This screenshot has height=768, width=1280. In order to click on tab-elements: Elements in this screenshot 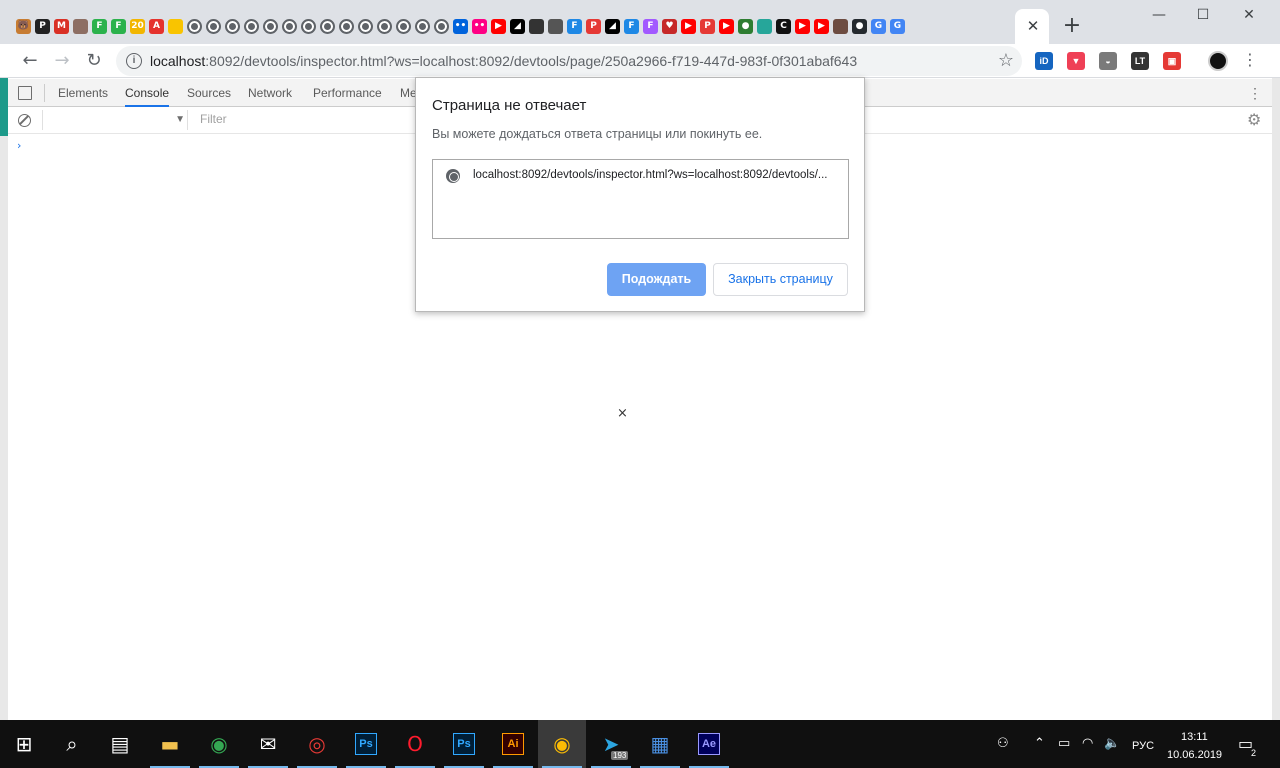, I will do `click(83, 93)`.